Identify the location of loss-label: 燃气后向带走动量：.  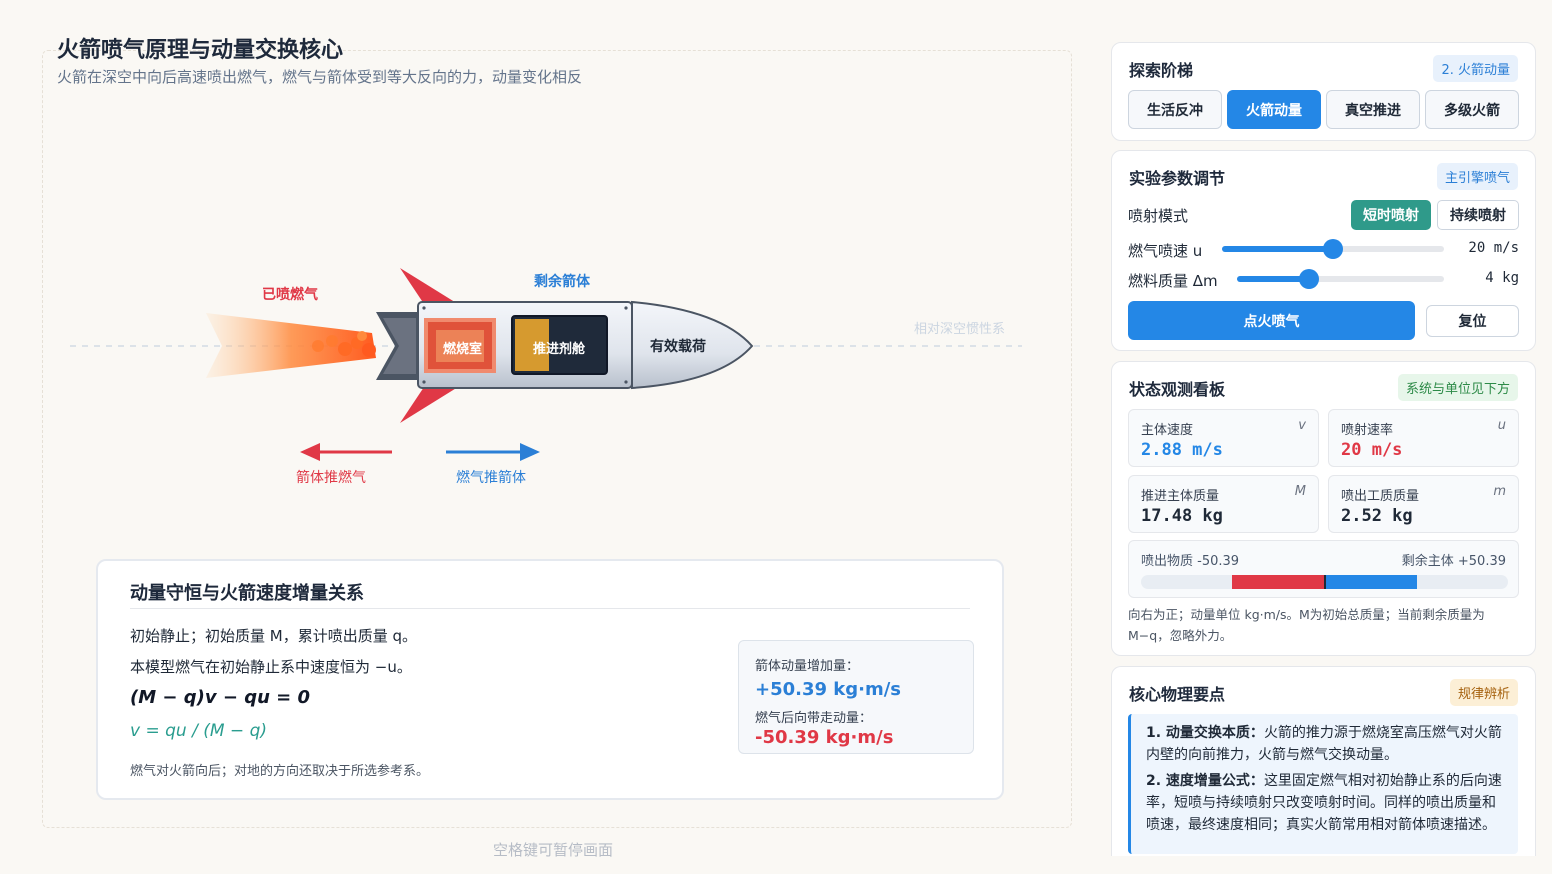
(814, 718).